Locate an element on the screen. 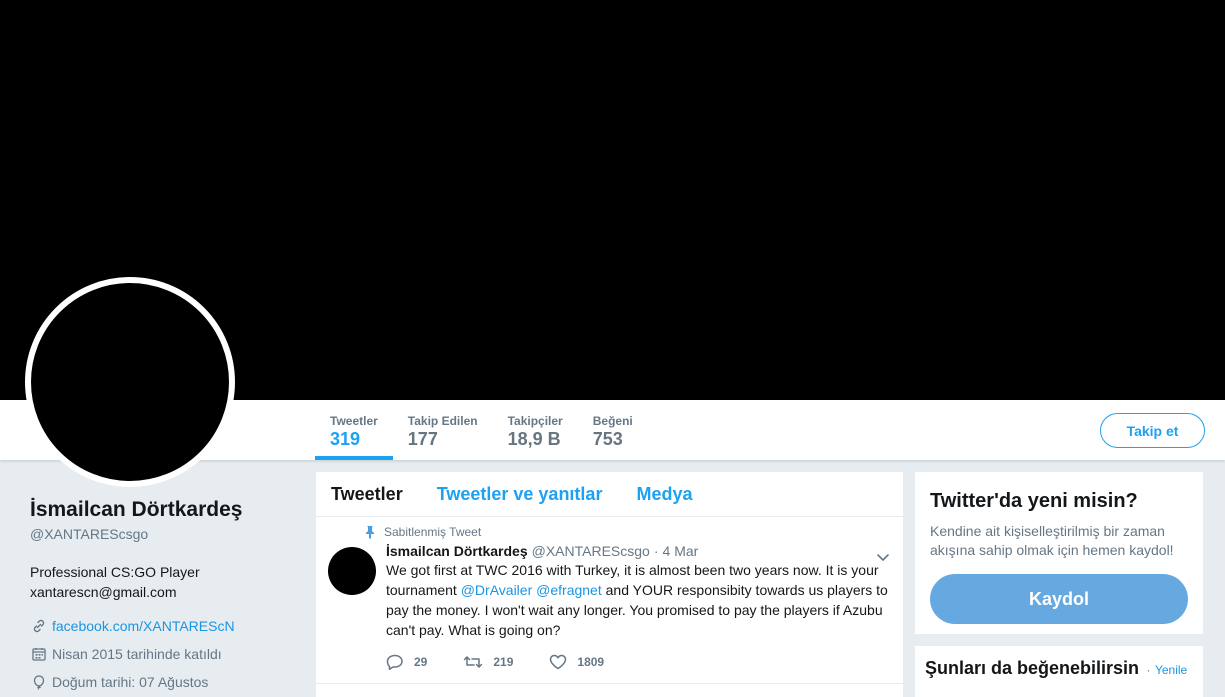 Image resolution: width=1225 pixels, height=697 pixels. timeline-tabs: Tweetler Tweetler ve yanıtlar Medya is located at coordinates (609, 494).